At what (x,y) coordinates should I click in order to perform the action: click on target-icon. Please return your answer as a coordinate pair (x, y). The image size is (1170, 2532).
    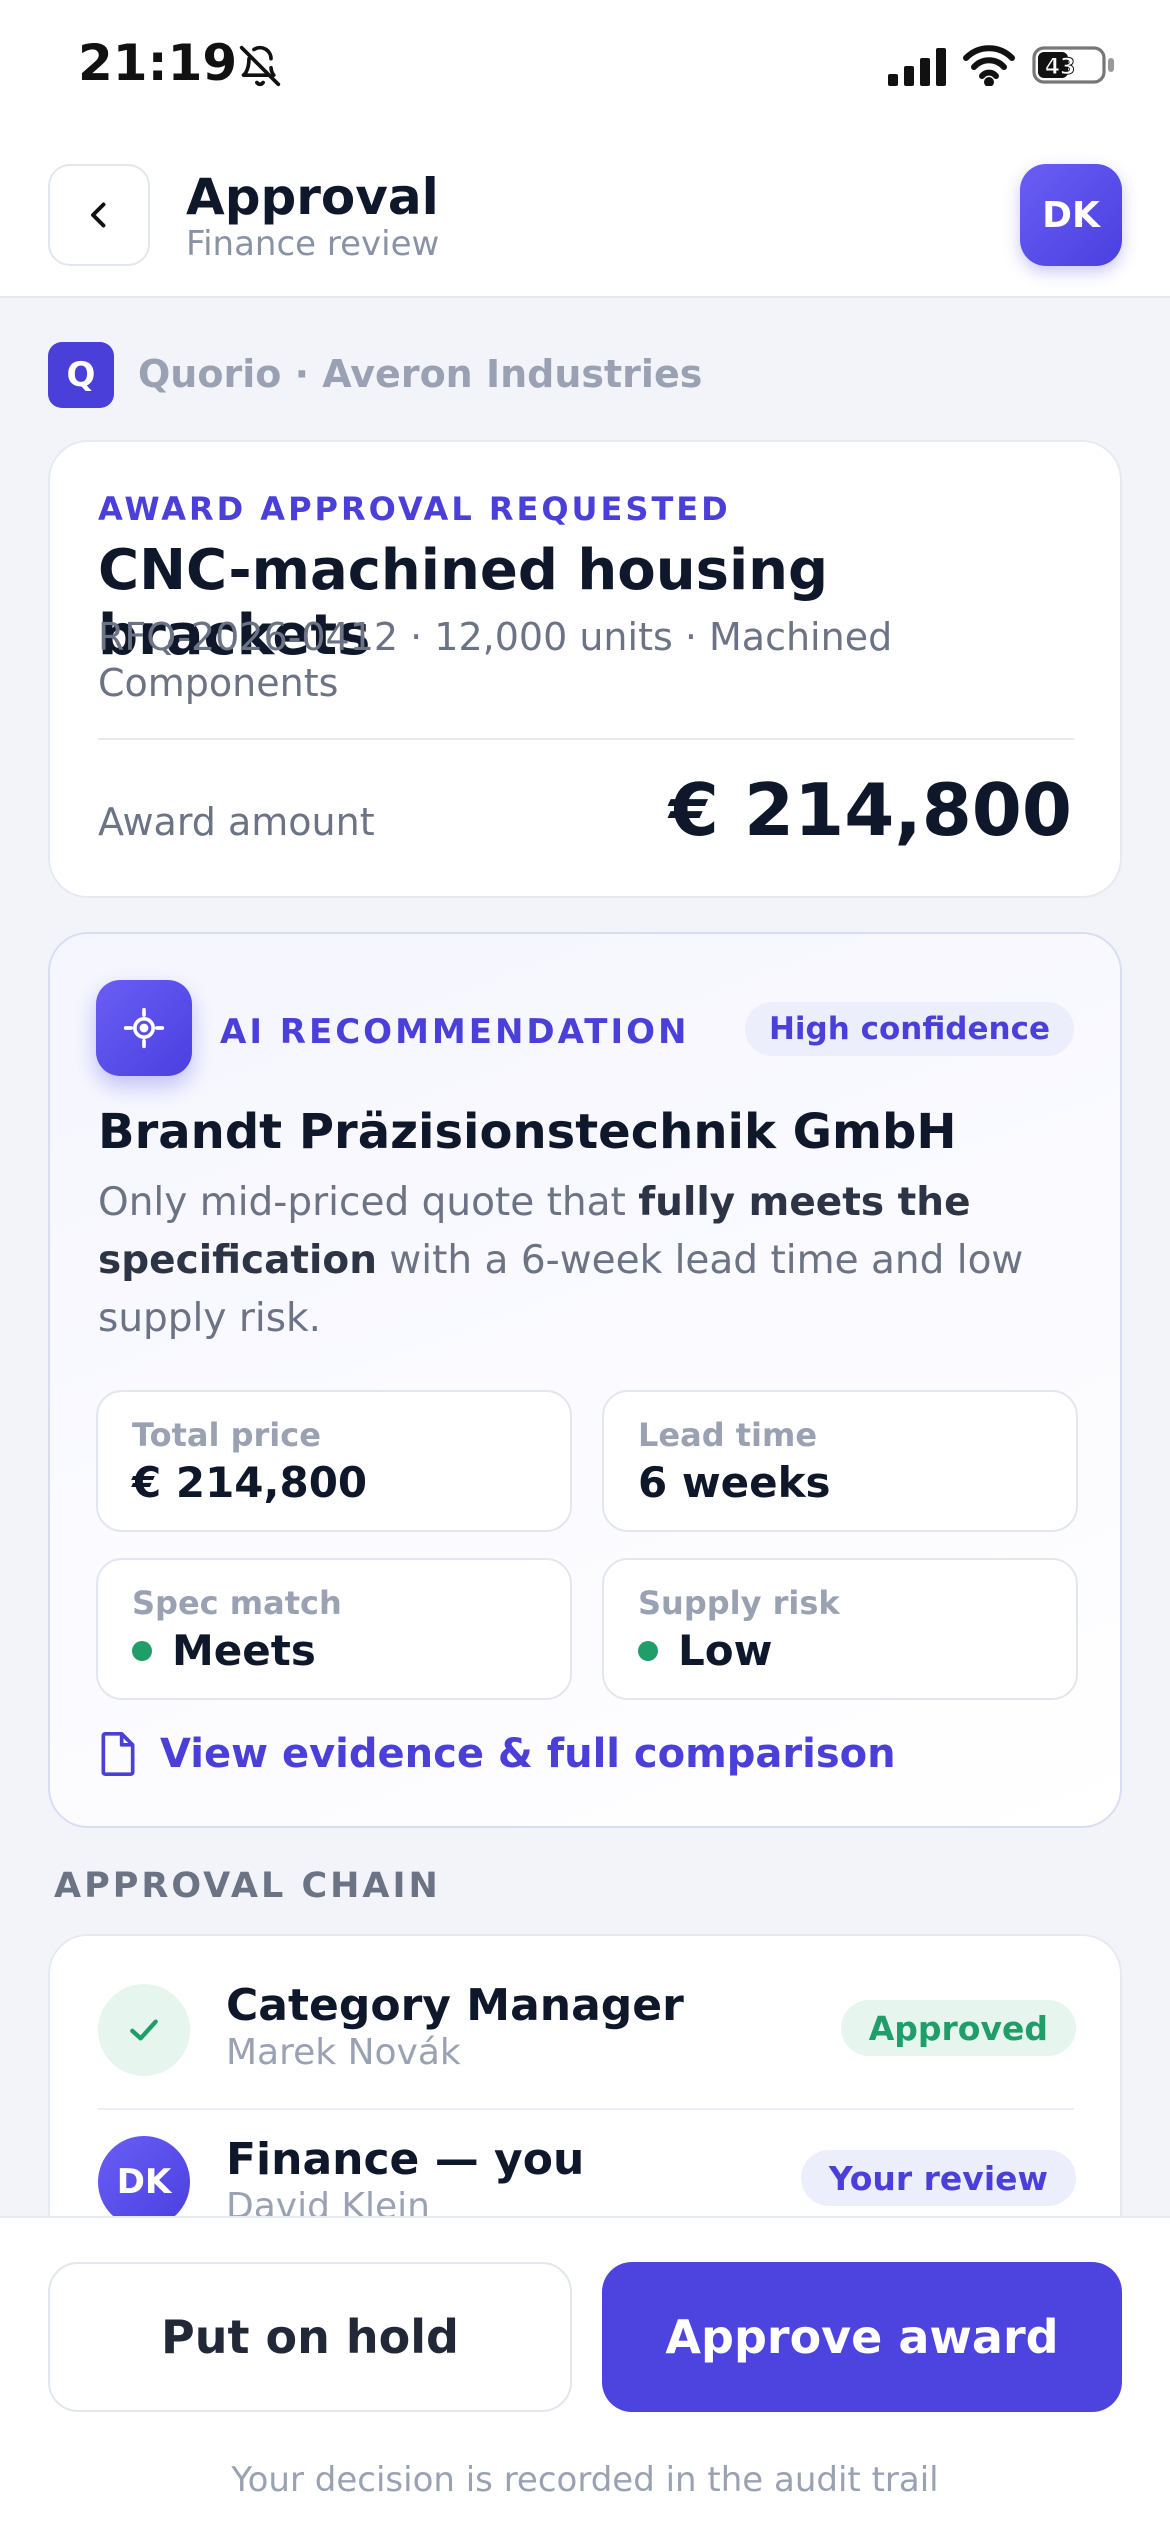
    Looking at the image, I should click on (144, 1028).